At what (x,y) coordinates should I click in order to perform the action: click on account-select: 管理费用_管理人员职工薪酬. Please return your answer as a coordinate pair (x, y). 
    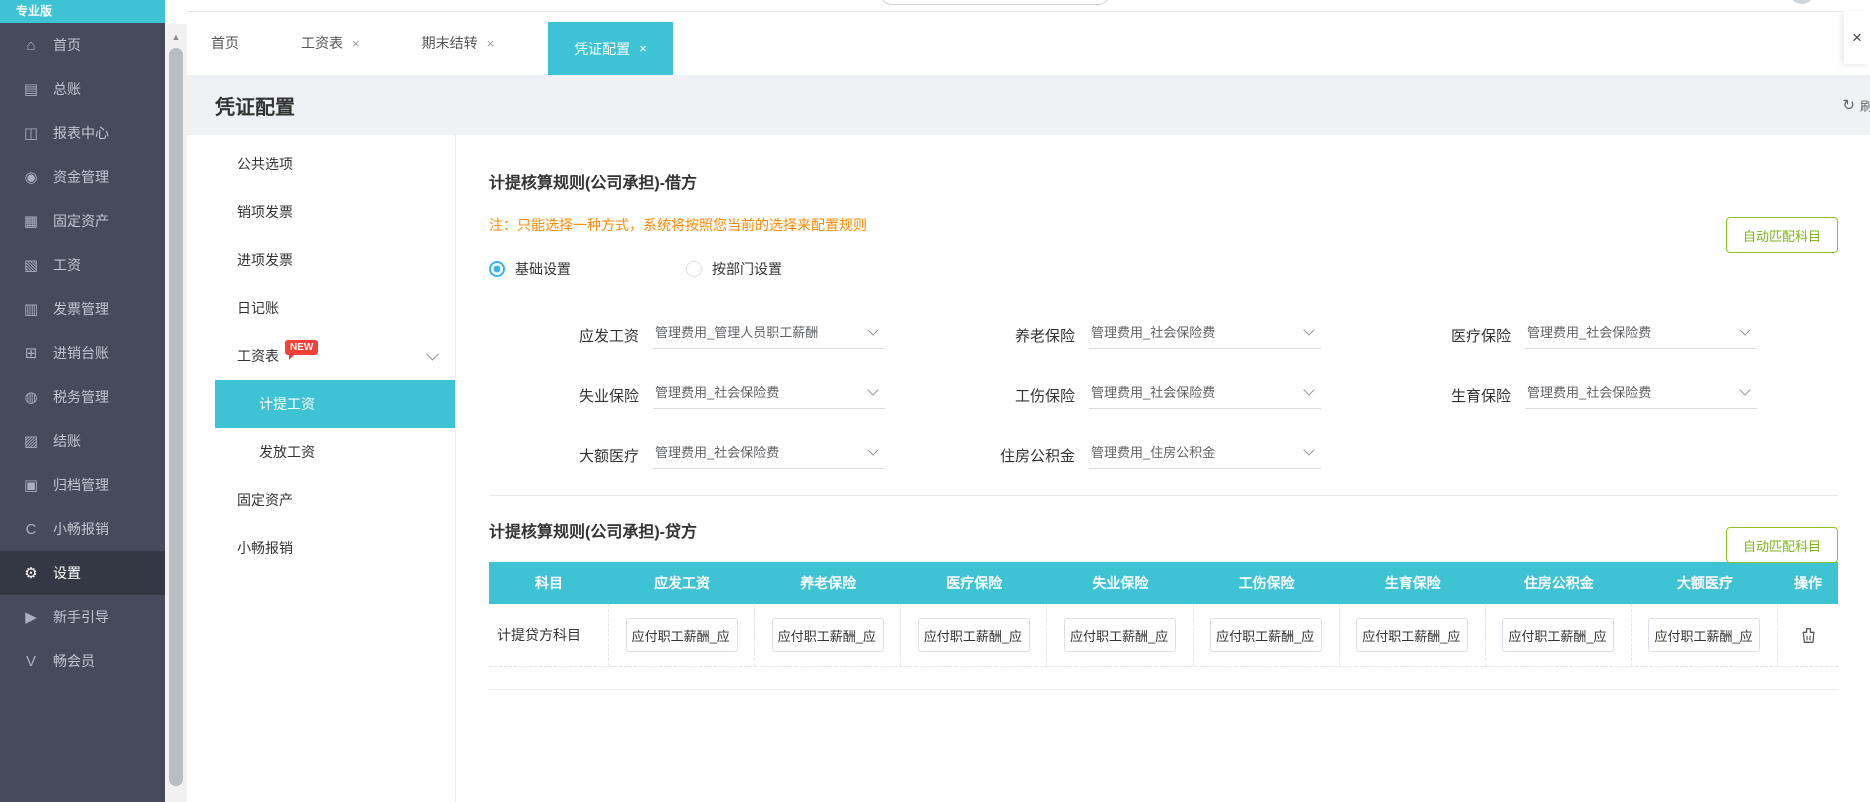
    Looking at the image, I should click on (769, 335).